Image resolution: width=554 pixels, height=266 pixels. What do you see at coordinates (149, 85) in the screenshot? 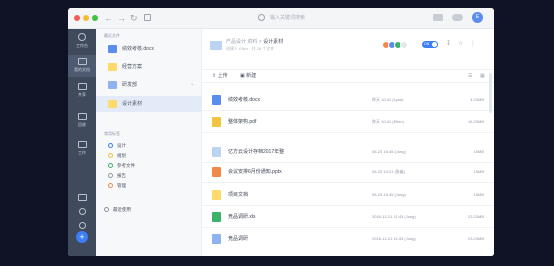
I see `panel-item-rd-team: 研发部 ⌄` at bounding box center [149, 85].